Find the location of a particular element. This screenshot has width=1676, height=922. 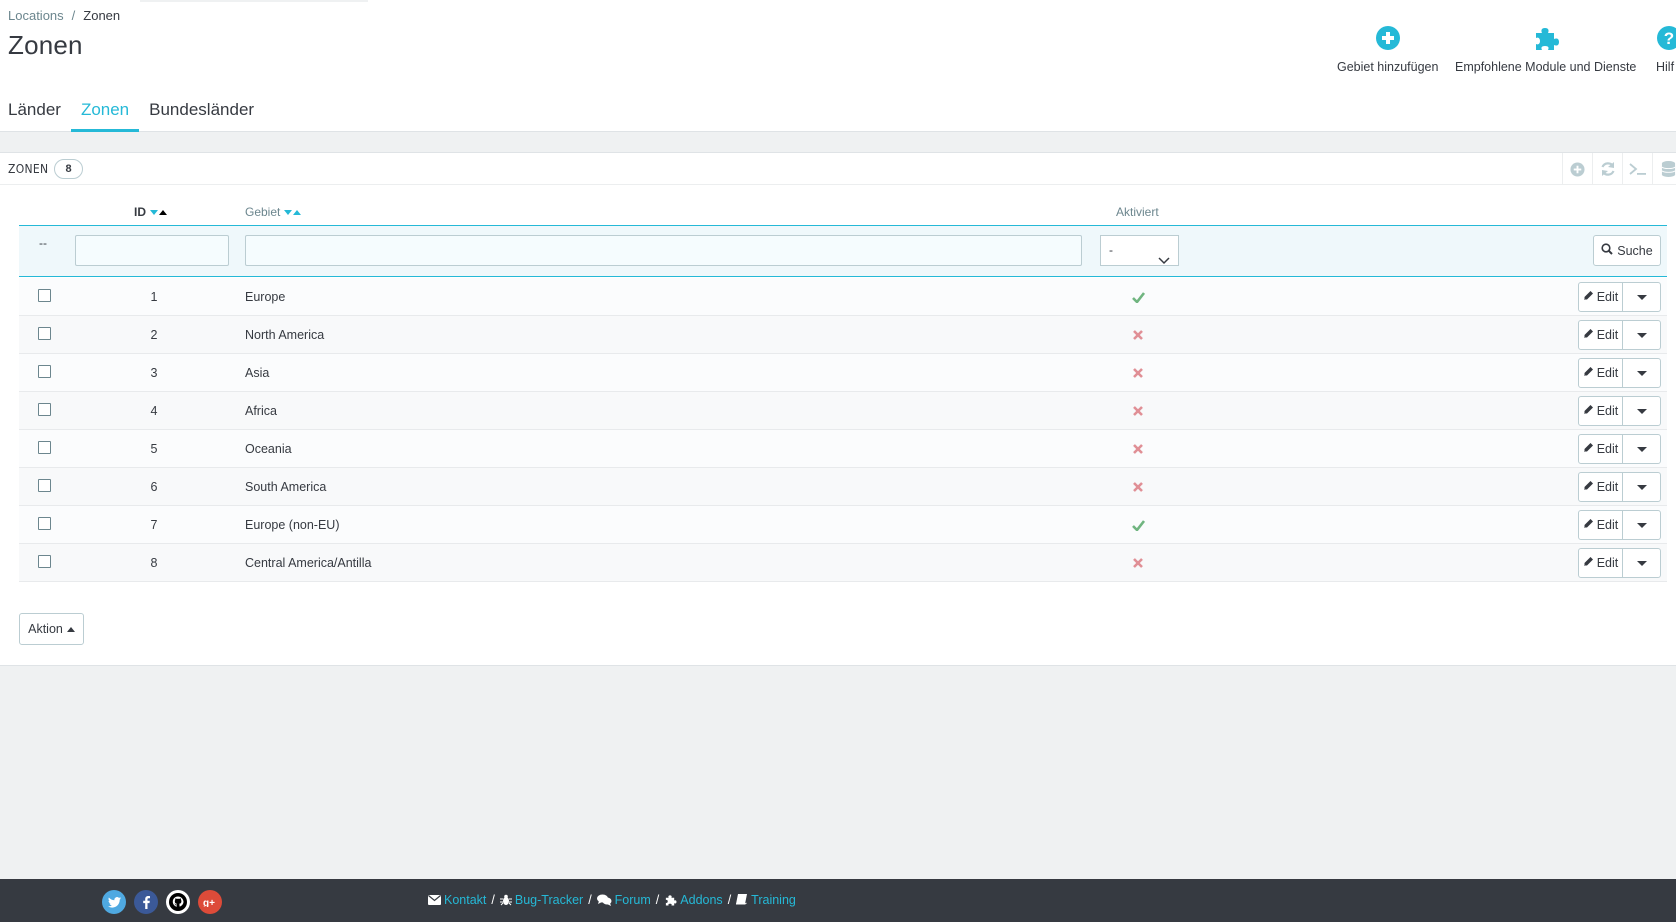

envelope-icon is located at coordinates (434, 900).